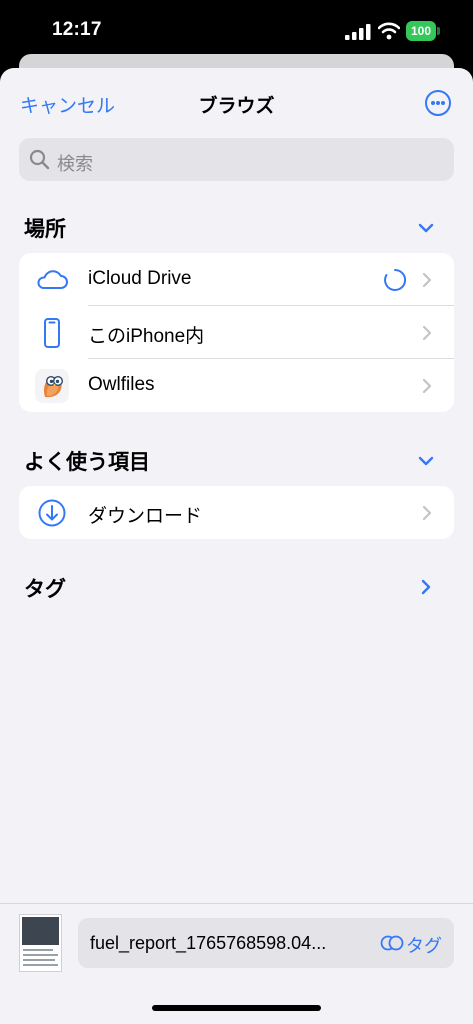 Image resolution: width=473 pixels, height=1024 pixels. What do you see at coordinates (145, 516) in the screenshot?
I see `list-item-label: ダウンロード` at bounding box center [145, 516].